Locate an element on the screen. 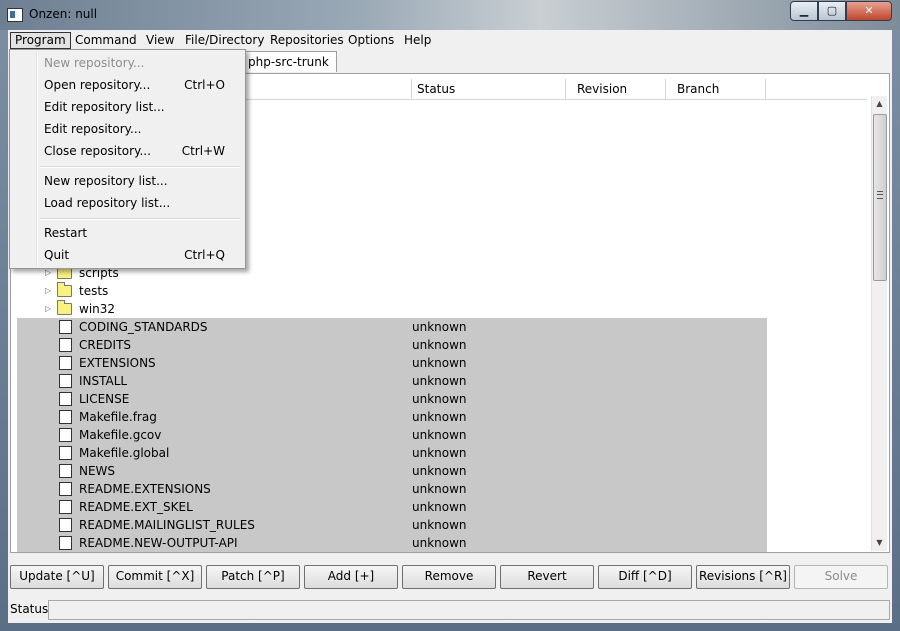 The width and height of the screenshot is (900, 631). vertical-scrollbar: ▲ ▼ is located at coordinates (879, 323).